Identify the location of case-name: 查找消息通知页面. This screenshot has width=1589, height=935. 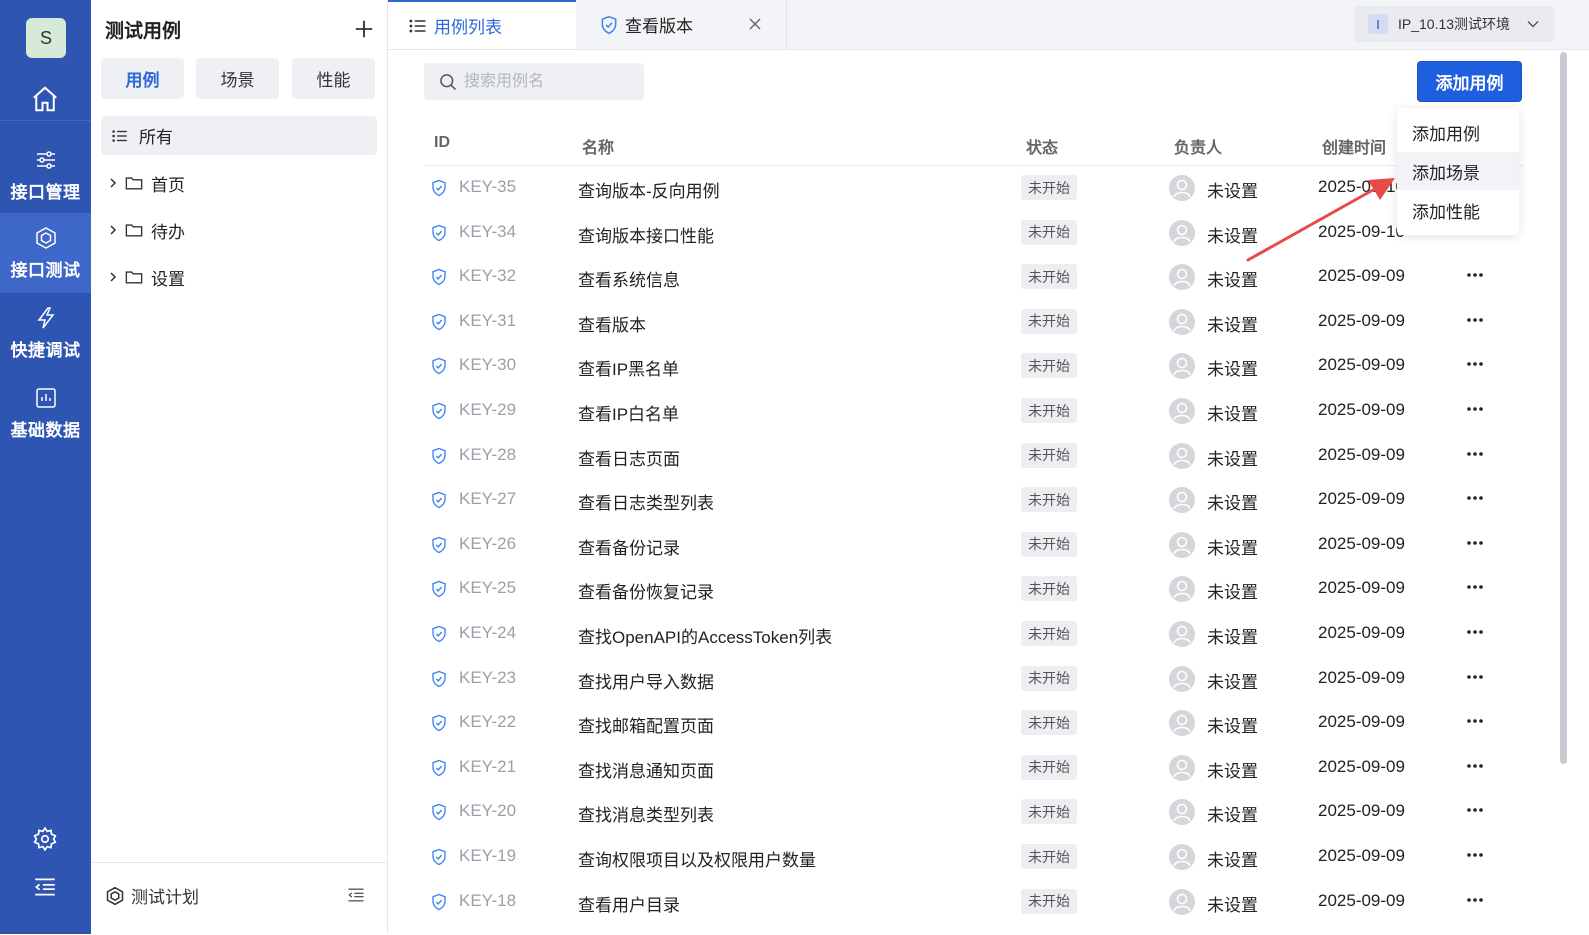
(646, 769).